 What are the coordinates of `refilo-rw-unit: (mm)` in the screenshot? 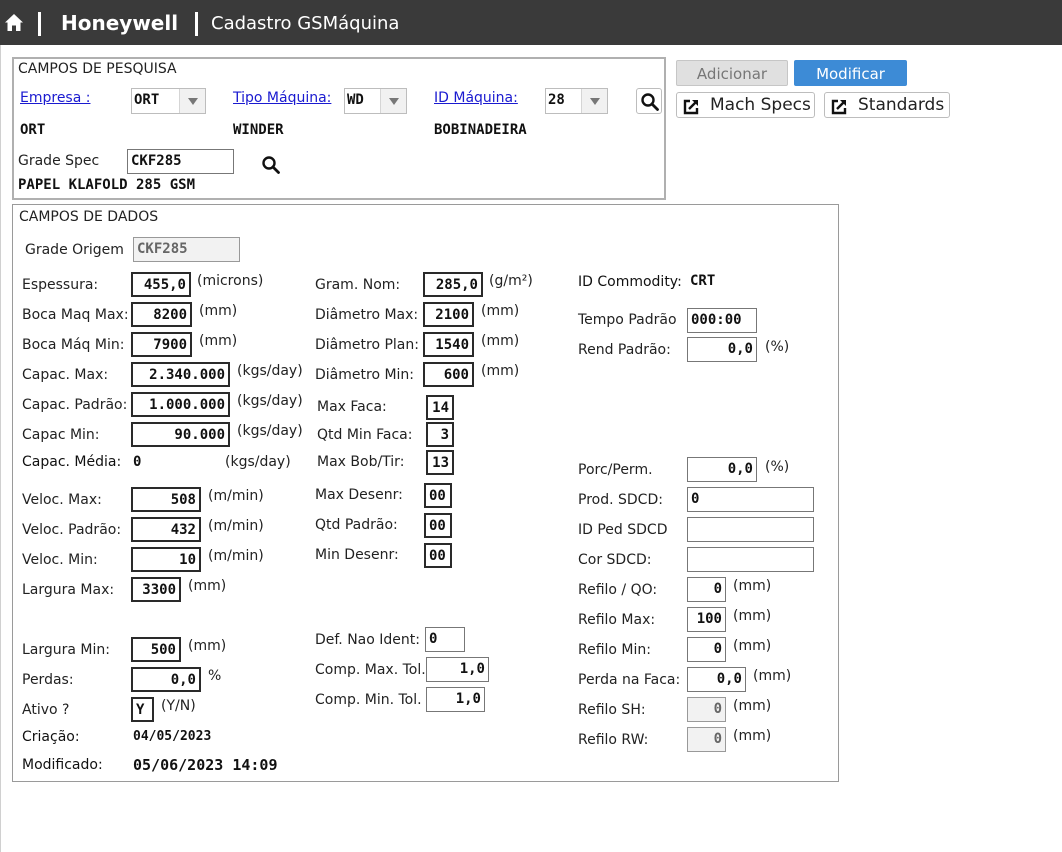 It's located at (752, 736).